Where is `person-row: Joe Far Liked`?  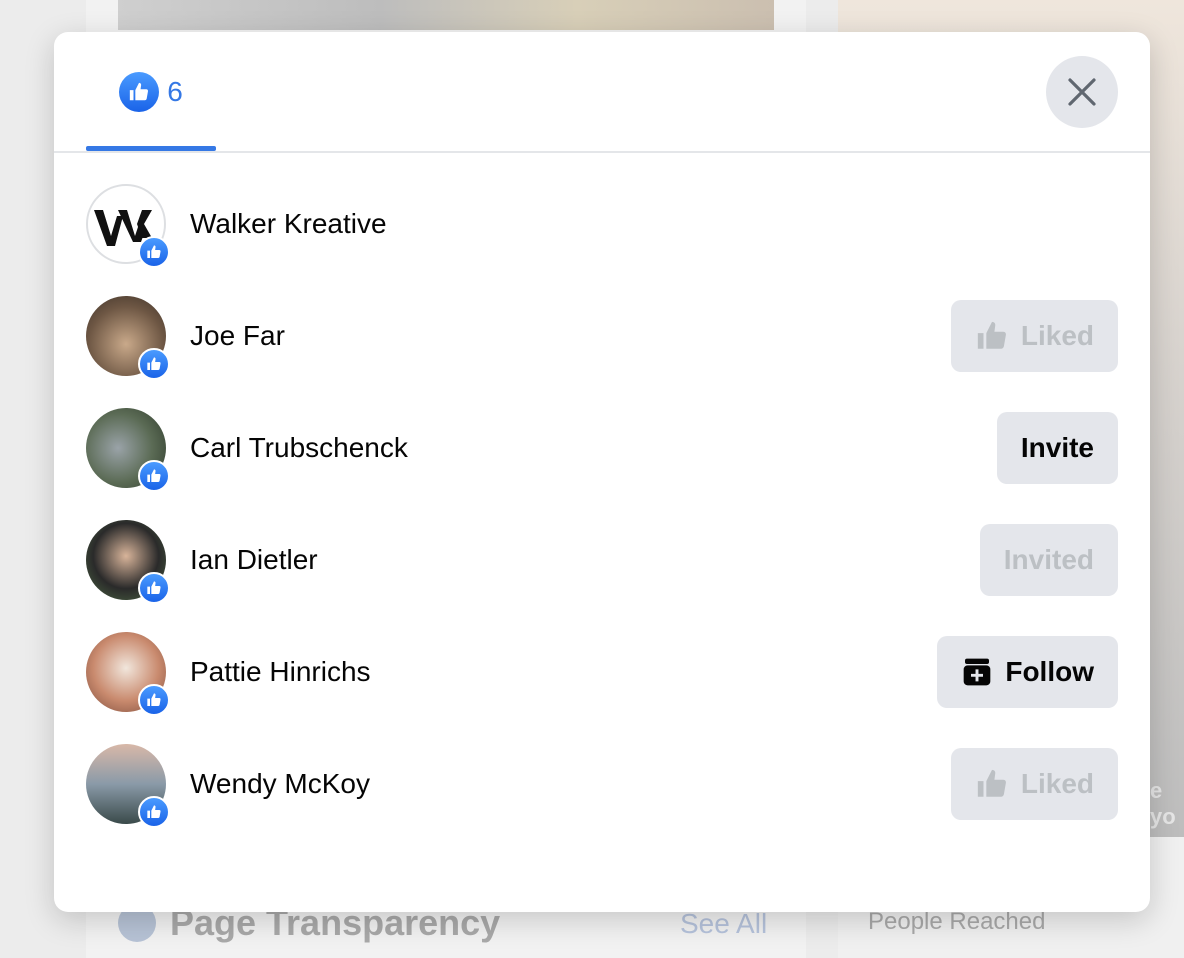
person-row: Joe Far Liked is located at coordinates (602, 338).